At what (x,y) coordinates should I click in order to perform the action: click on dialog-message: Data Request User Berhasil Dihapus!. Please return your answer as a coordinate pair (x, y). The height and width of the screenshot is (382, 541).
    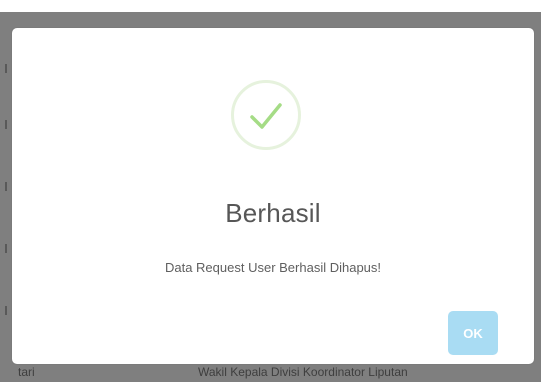
    Looking at the image, I should click on (273, 267).